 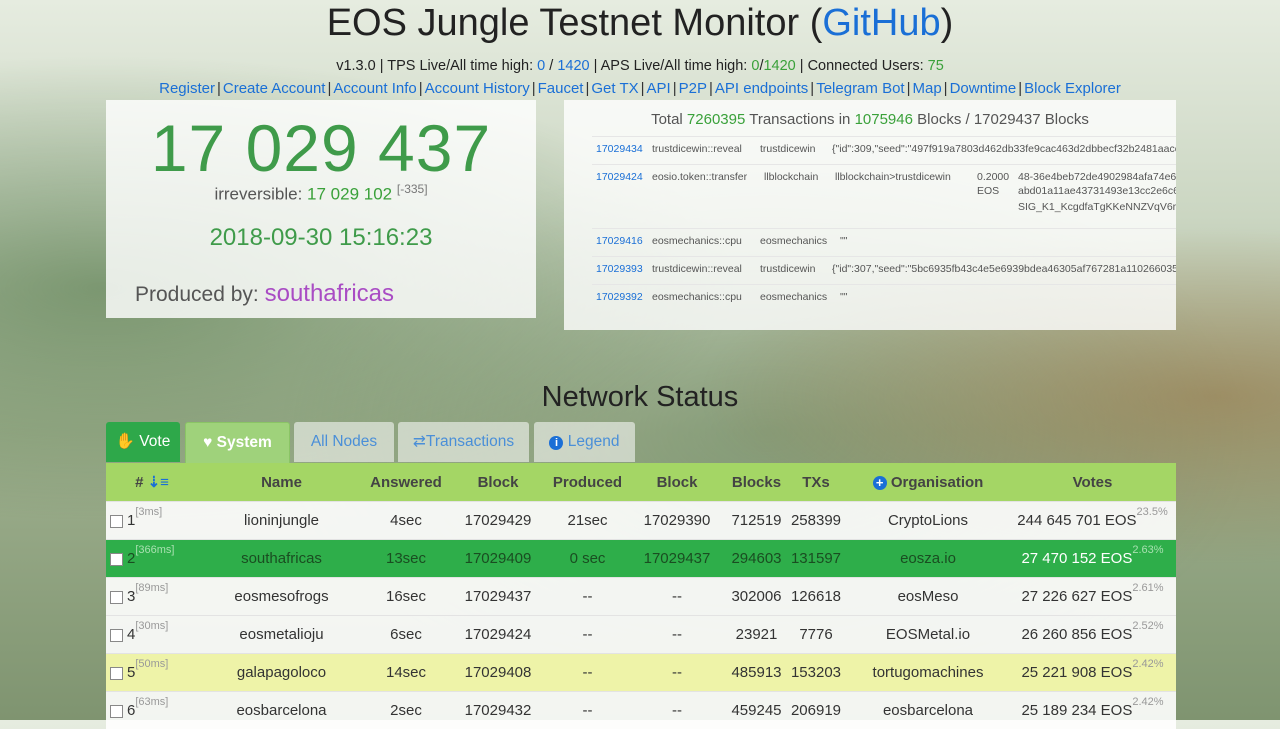 I want to click on version: v1.3.0, so click(x=356, y=66).